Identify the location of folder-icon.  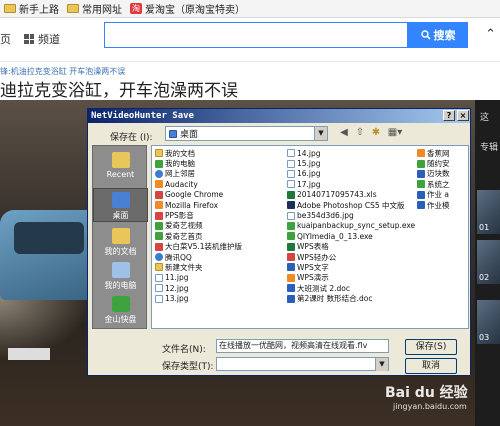
(10, 8).